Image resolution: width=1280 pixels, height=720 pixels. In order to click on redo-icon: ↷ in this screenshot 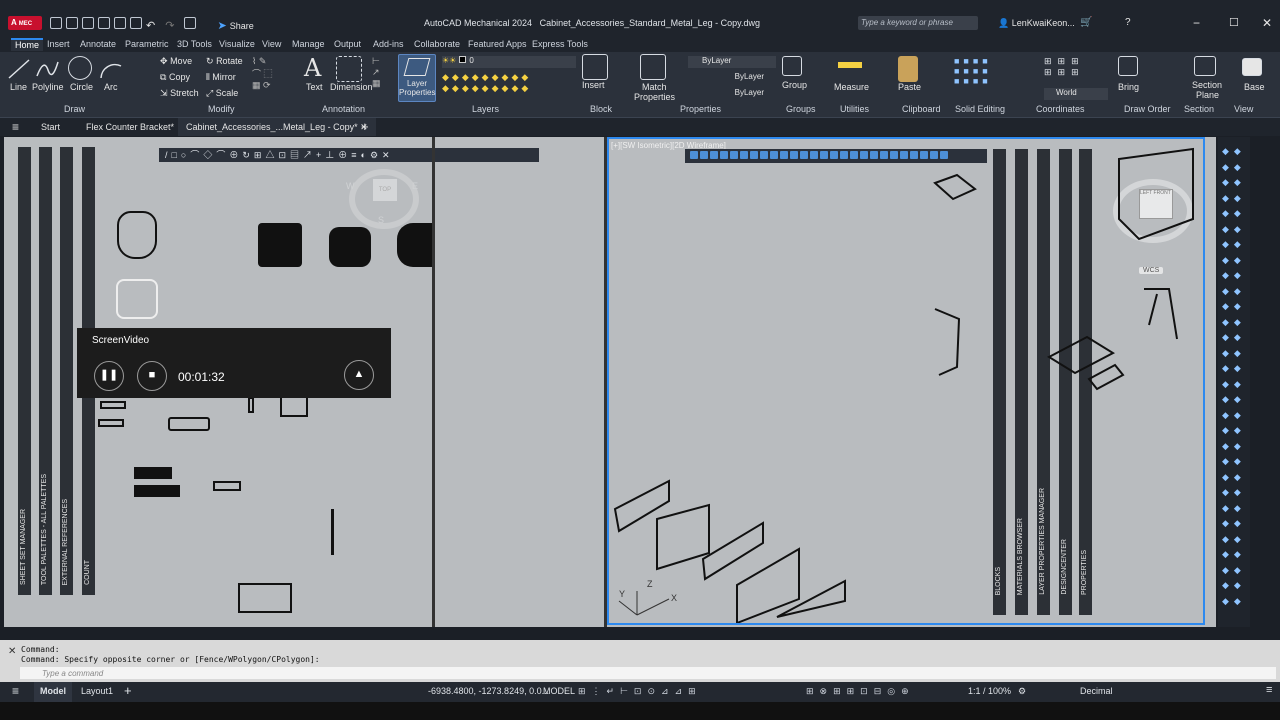, I will do `click(169, 26)`.